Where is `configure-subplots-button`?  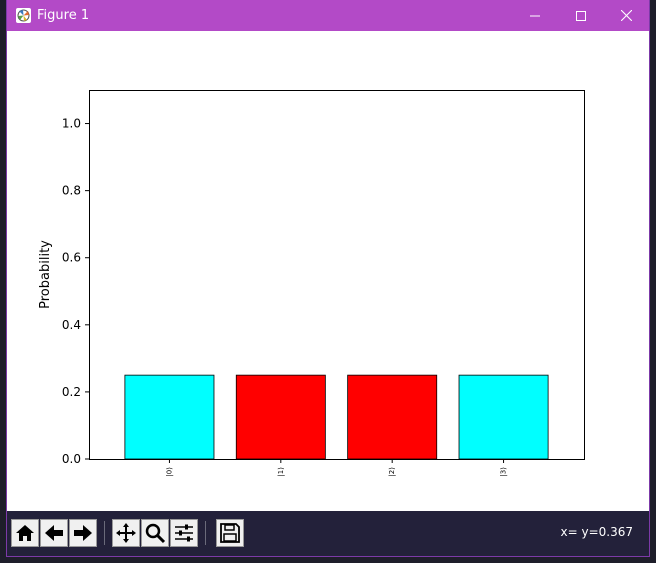
configure-subplots-button is located at coordinates (184, 533).